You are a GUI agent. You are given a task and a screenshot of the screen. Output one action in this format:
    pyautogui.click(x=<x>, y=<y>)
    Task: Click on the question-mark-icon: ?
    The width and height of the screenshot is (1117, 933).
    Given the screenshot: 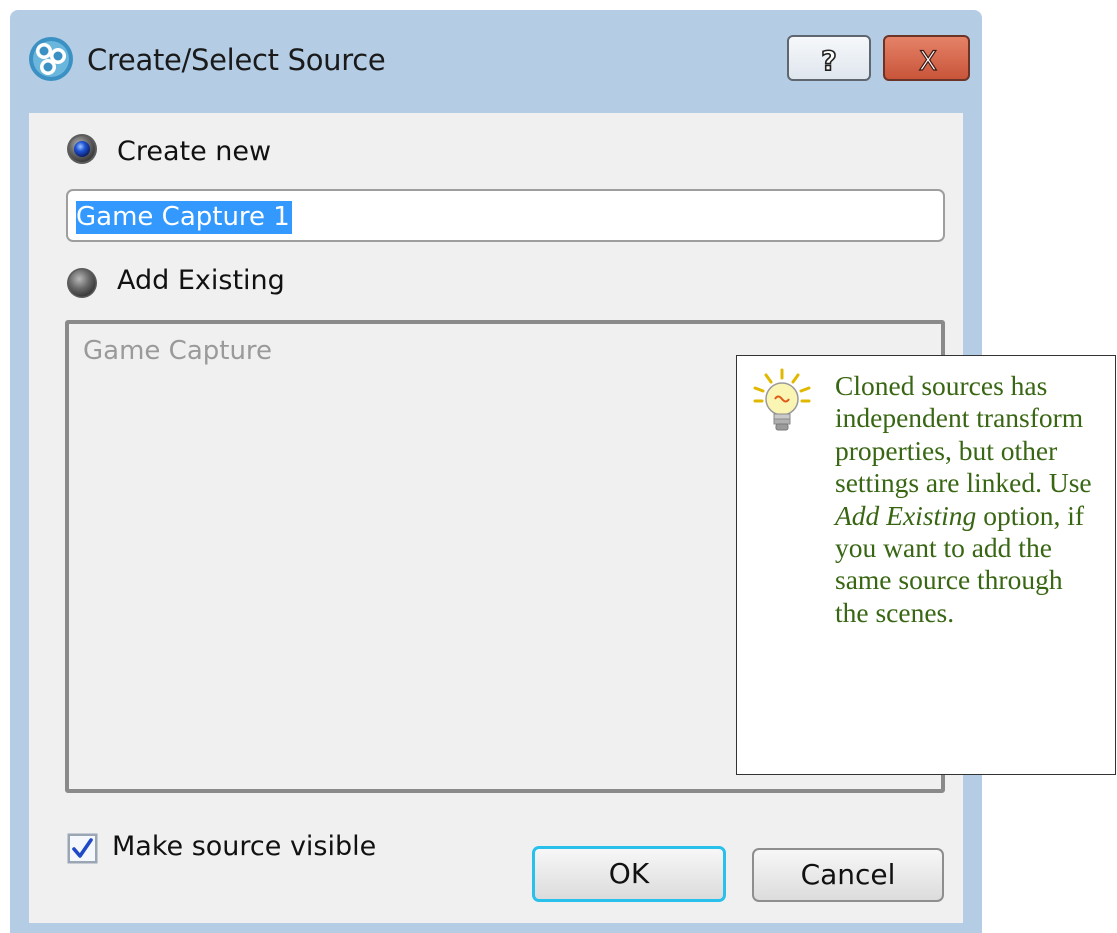 What is the action you would take?
    pyautogui.click(x=828, y=61)
    